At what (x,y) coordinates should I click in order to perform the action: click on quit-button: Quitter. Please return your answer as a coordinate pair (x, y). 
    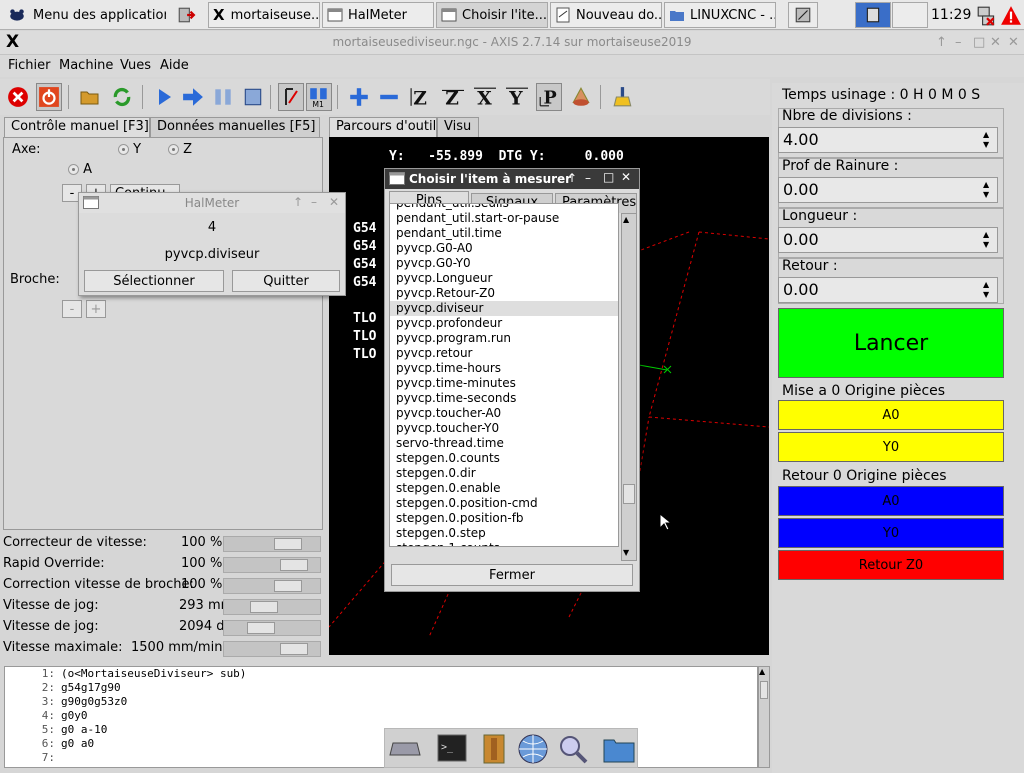
    Looking at the image, I should click on (286, 281).